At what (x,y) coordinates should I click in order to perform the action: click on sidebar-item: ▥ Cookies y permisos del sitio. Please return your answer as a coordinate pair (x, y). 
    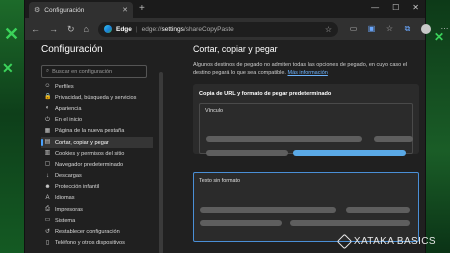
    Looking at the image, I should click on (97, 153).